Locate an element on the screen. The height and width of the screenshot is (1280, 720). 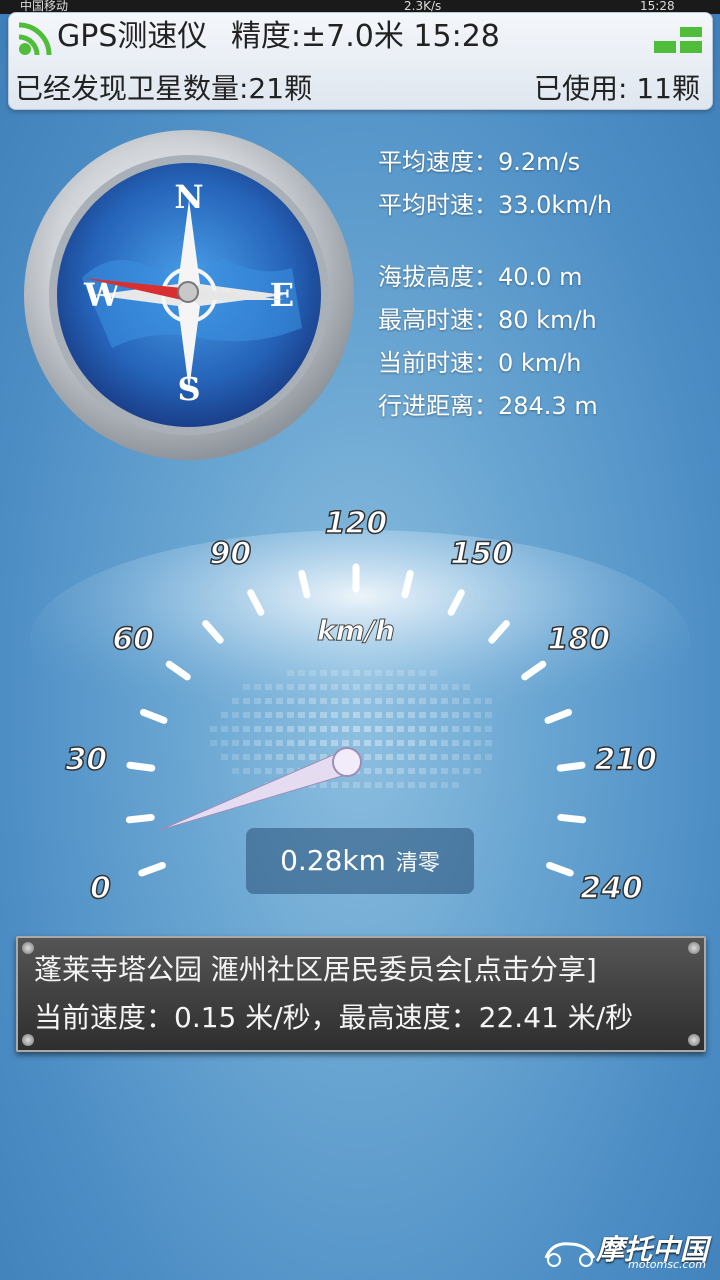
trip-distance-button: 0.28km 清零 is located at coordinates (360, 861).